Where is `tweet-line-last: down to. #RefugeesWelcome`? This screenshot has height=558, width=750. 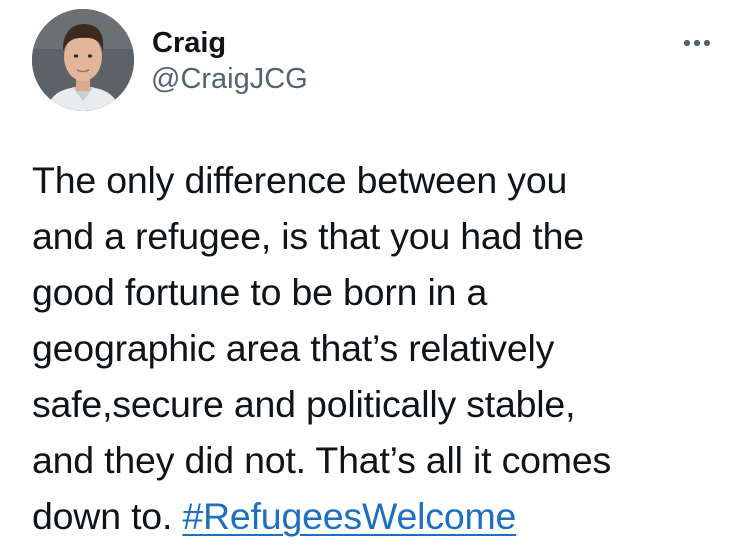
tweet-line-last: down to. #RefugeesWelcome is located at coordinates (382, 516).